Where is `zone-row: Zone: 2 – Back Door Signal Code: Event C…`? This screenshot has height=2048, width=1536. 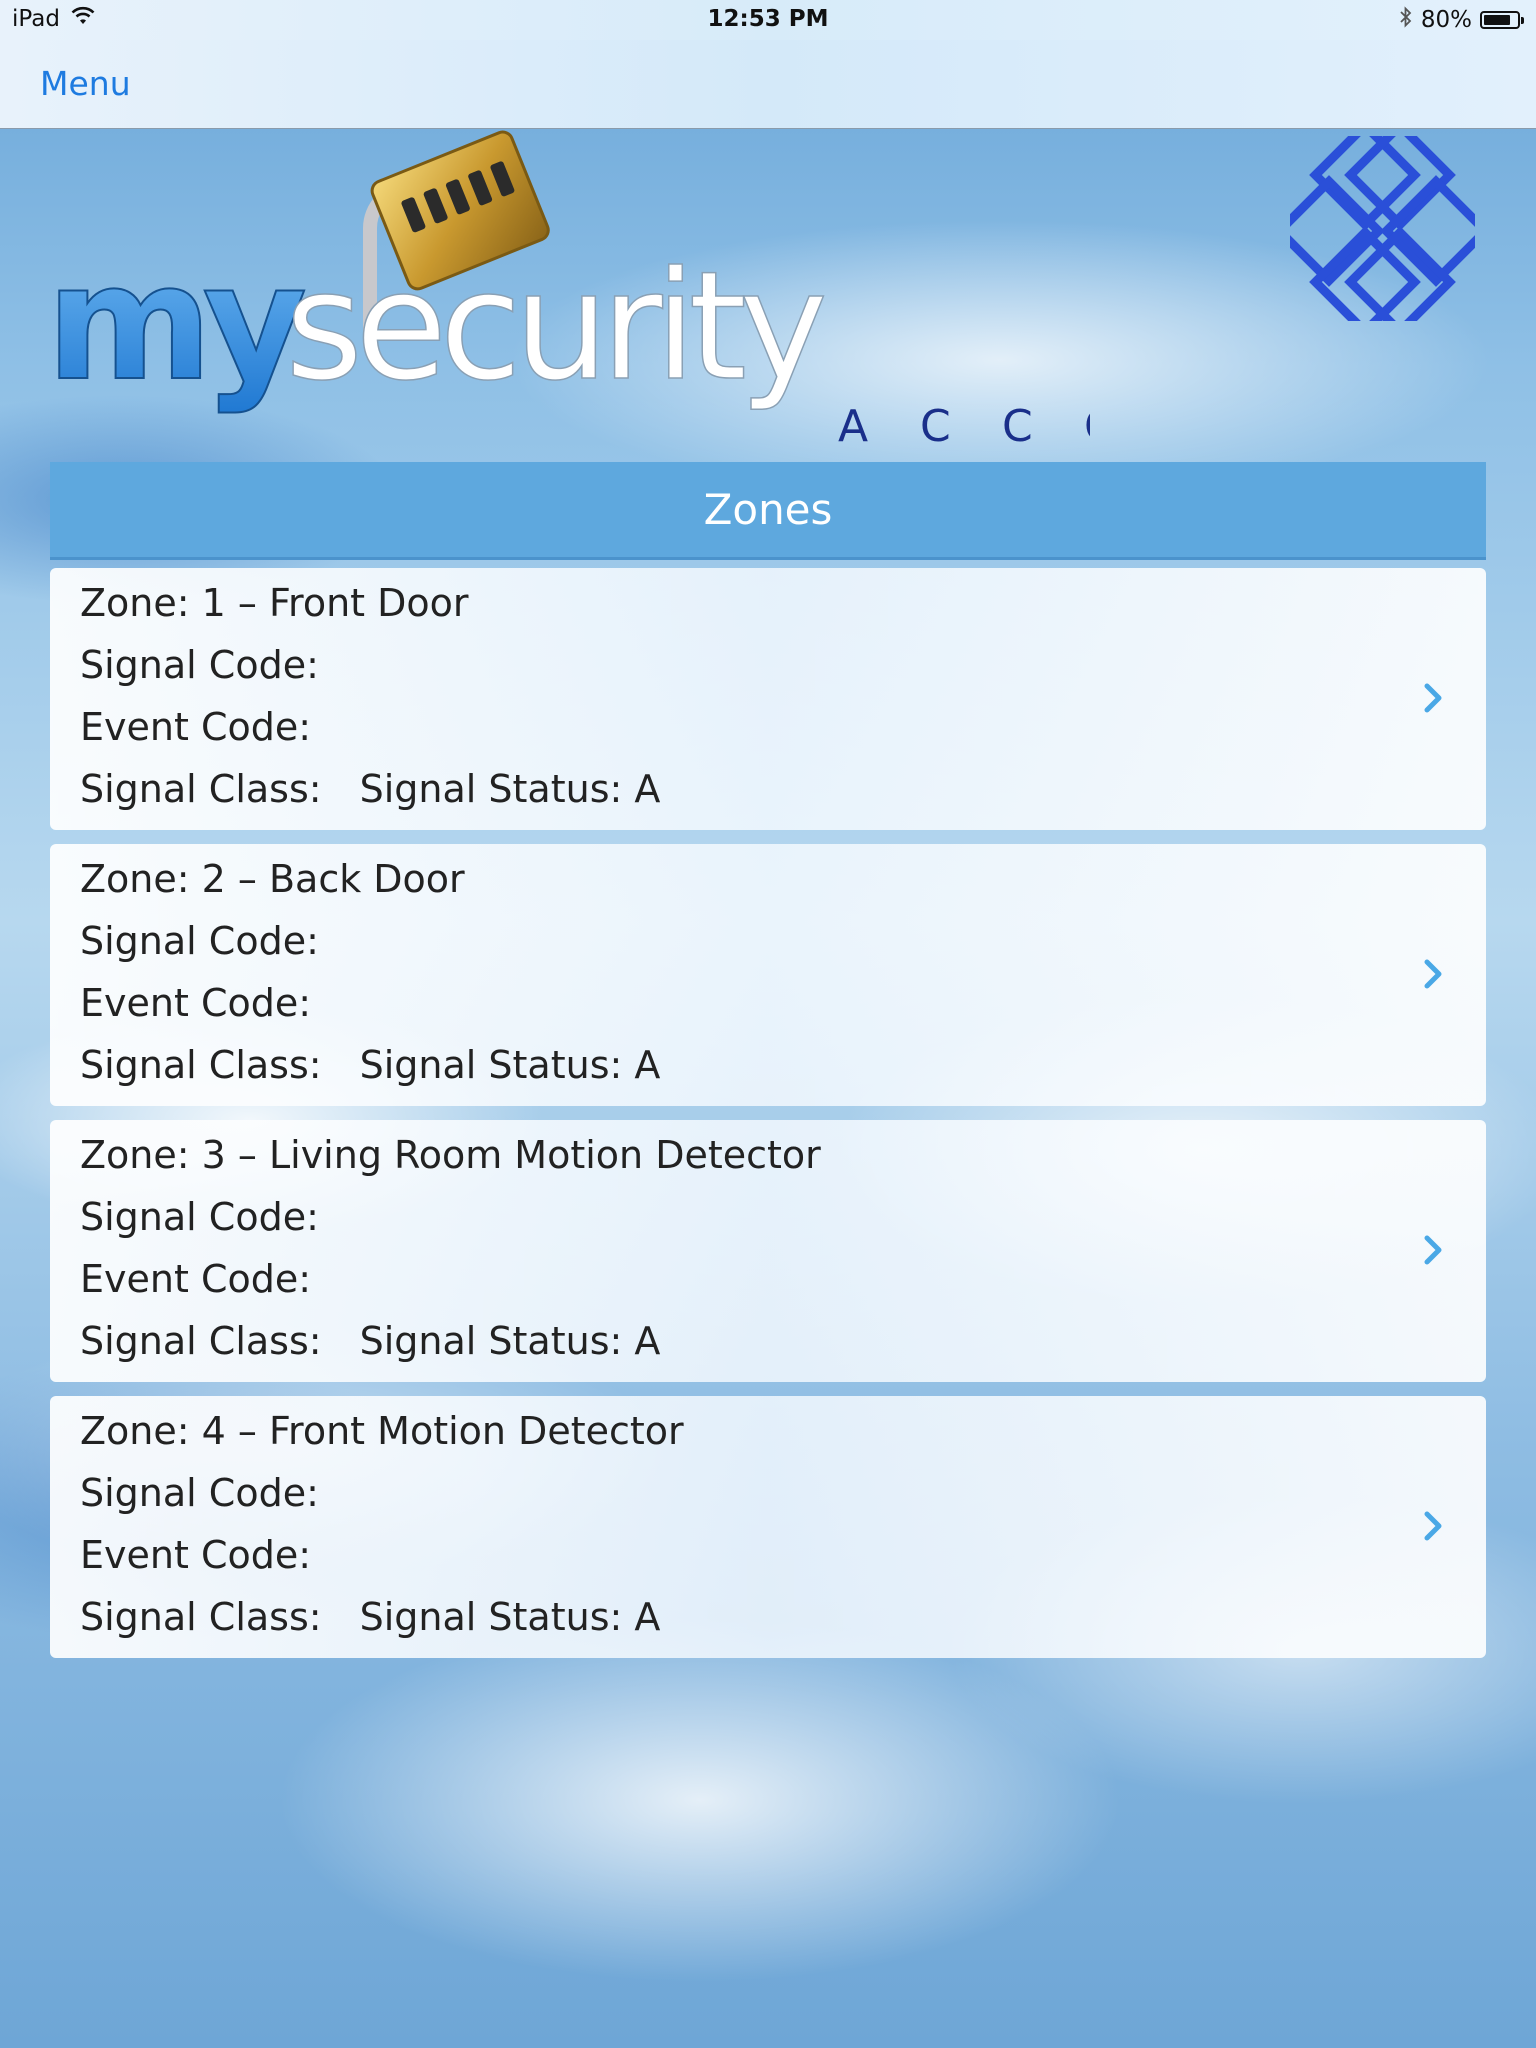 zone-row: Zone: 2 – Back Door Signal Code: Event C… is located at coordinates (768, 975).